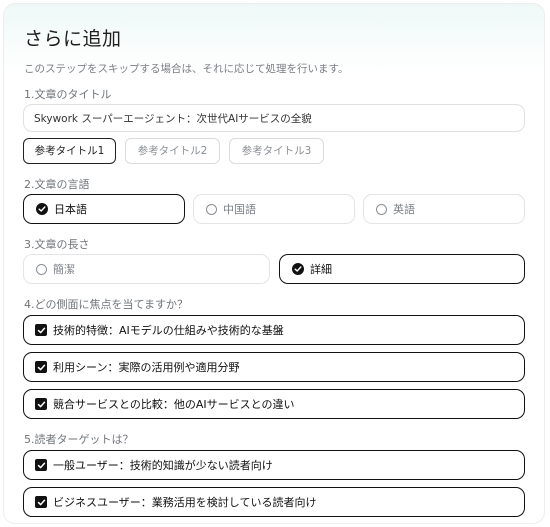  I want to click on option-label: 英語, so click(404, 209).